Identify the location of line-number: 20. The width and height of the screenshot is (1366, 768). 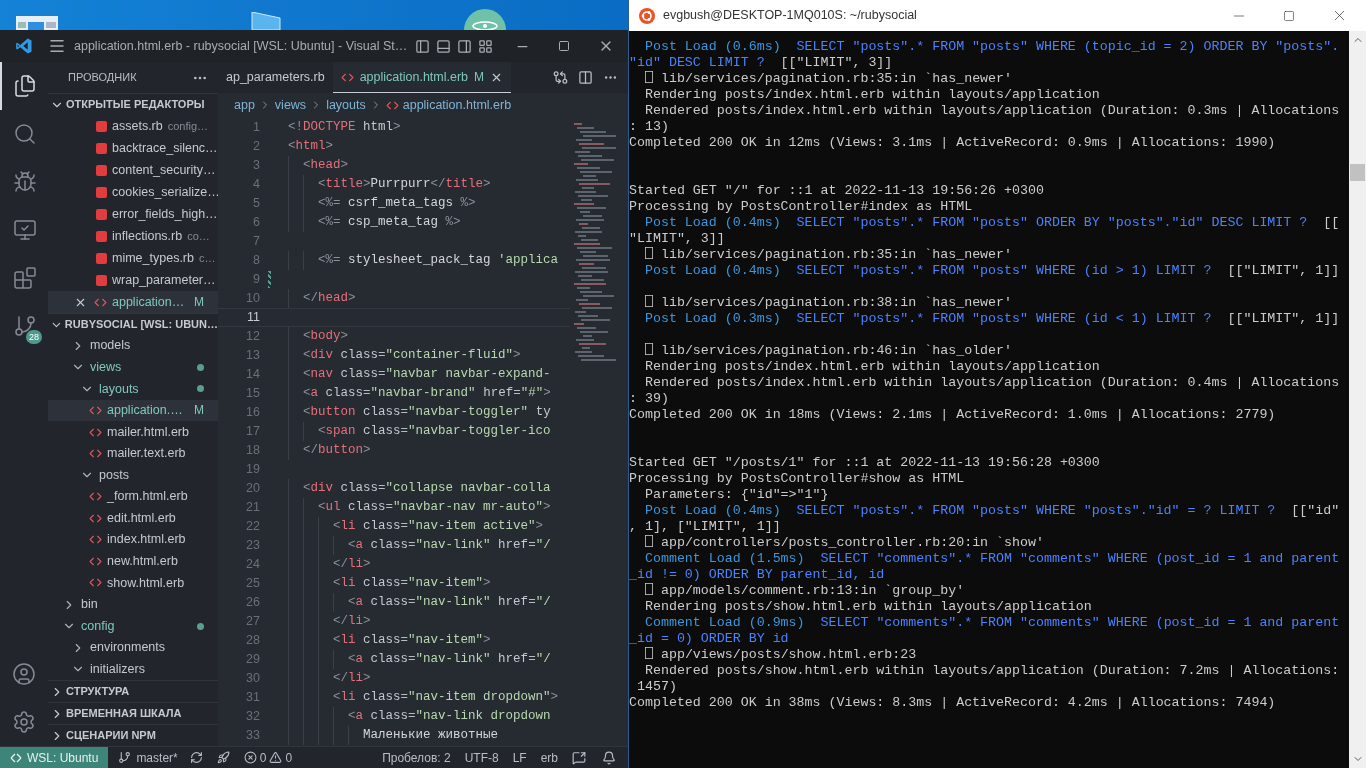
(253, 489).